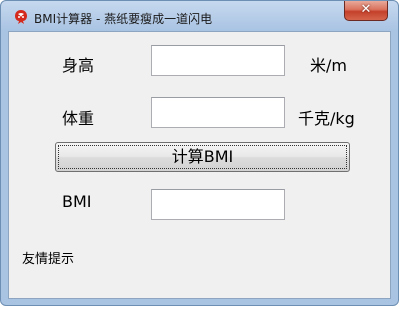 The height and width of the screenshot is (310, 401). What do you see at coordinates (78, 118) in the screenshot?
I see `weight-label: 体重` at bounding box center [78, 118].